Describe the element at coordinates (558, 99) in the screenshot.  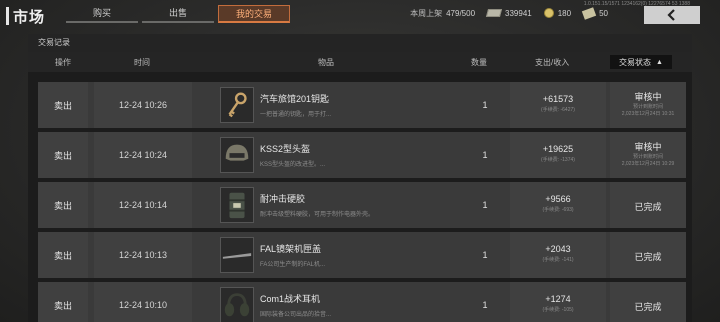
I see `income-amount: +61573` at that location.